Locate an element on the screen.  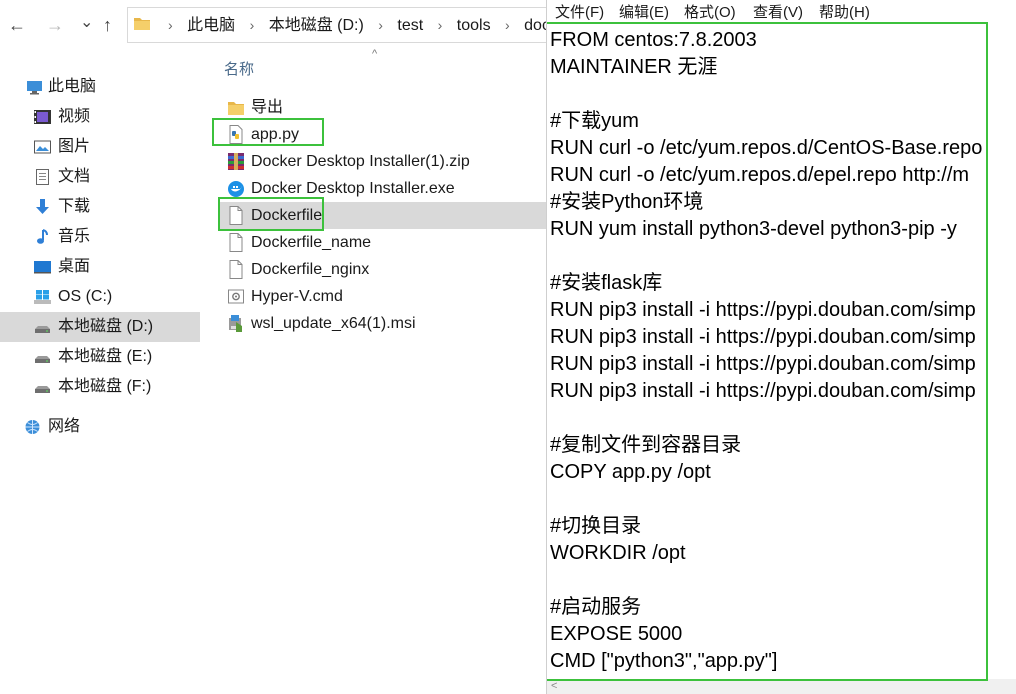
drive-icon is located at coordinates (42, 359).